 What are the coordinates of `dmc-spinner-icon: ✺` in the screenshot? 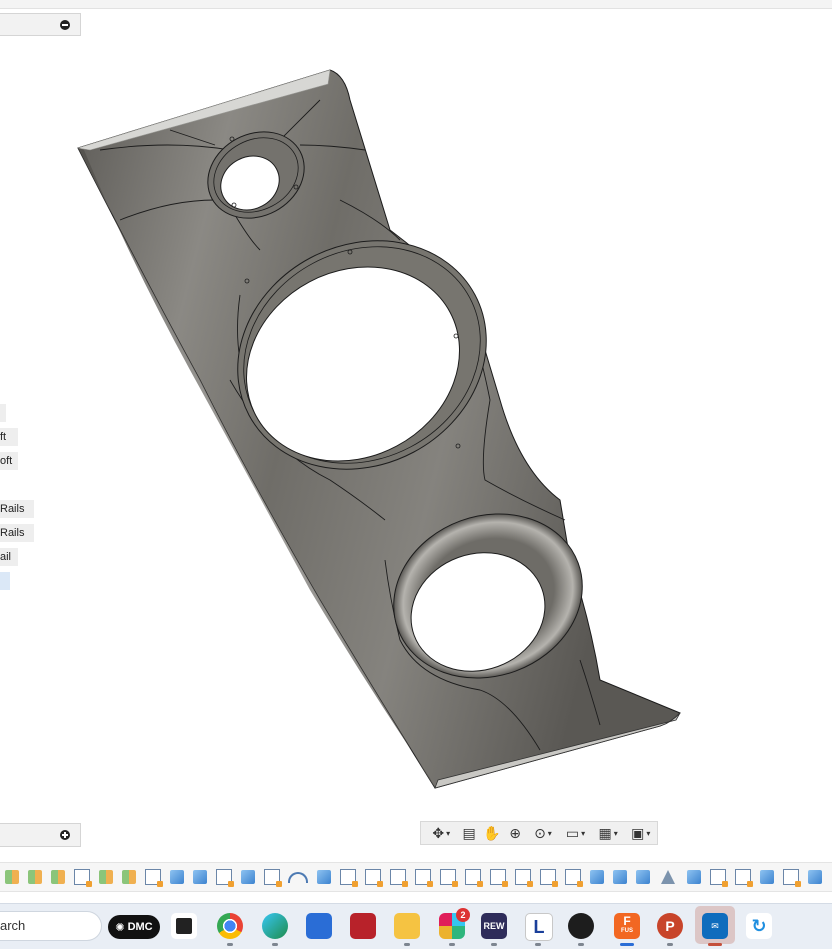 It's located at (120, 927).